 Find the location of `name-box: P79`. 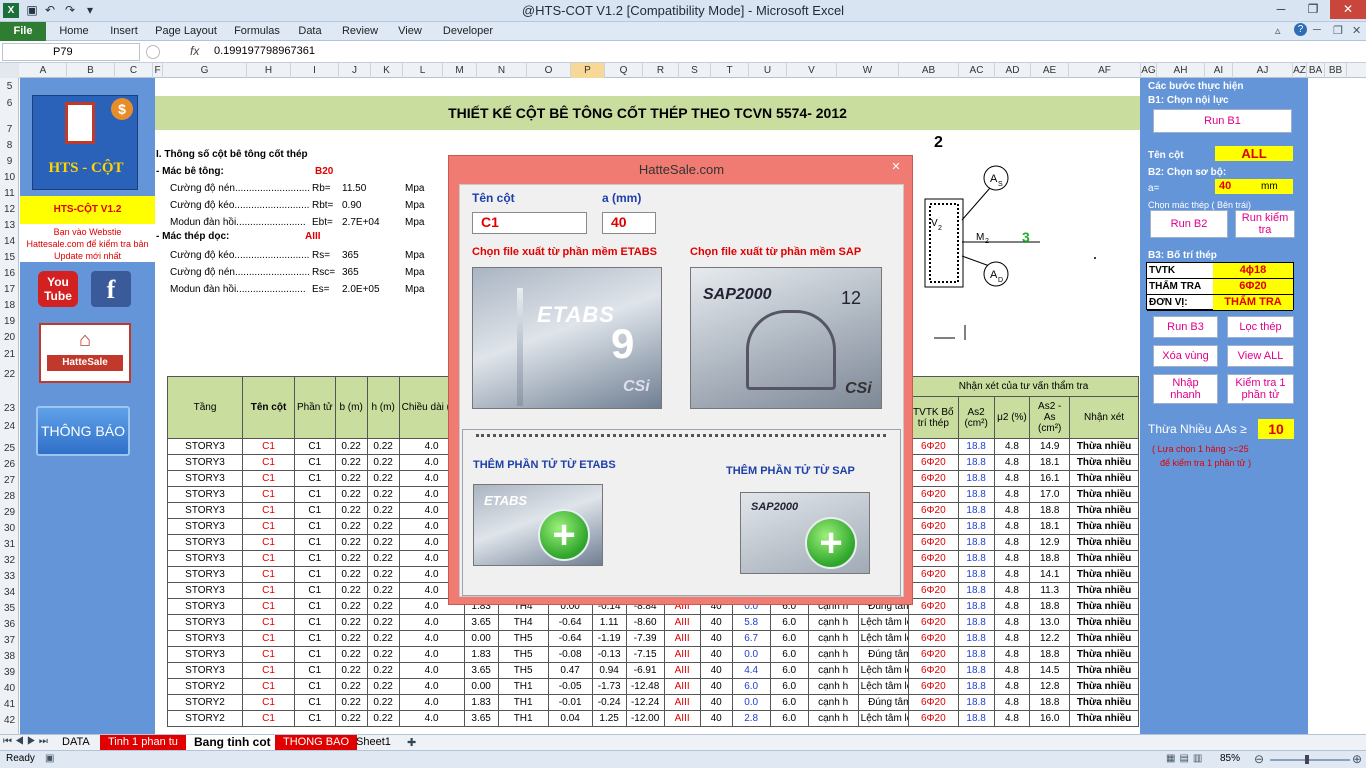

name-box: P79 is located at coordinates (71, 52).